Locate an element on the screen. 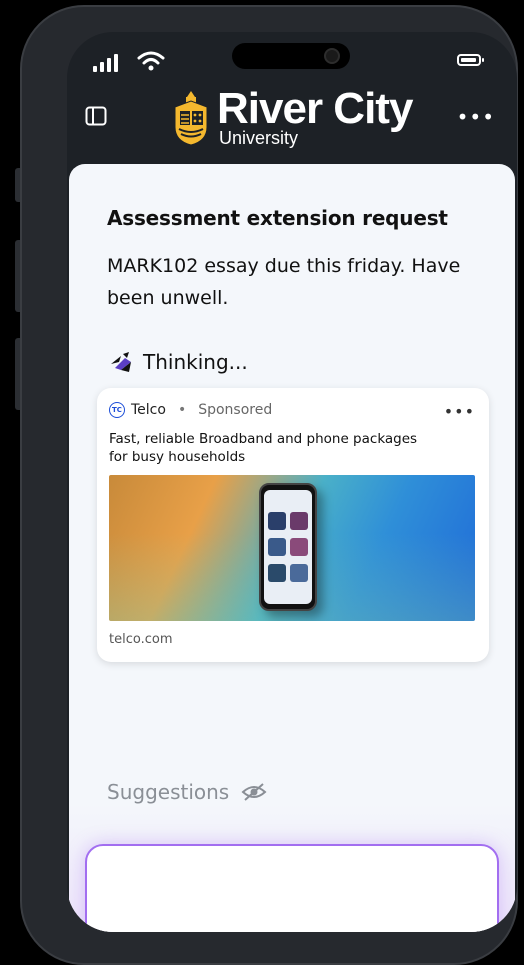  ad-more-options-icon: ••• is located at coordinates (459, 411).